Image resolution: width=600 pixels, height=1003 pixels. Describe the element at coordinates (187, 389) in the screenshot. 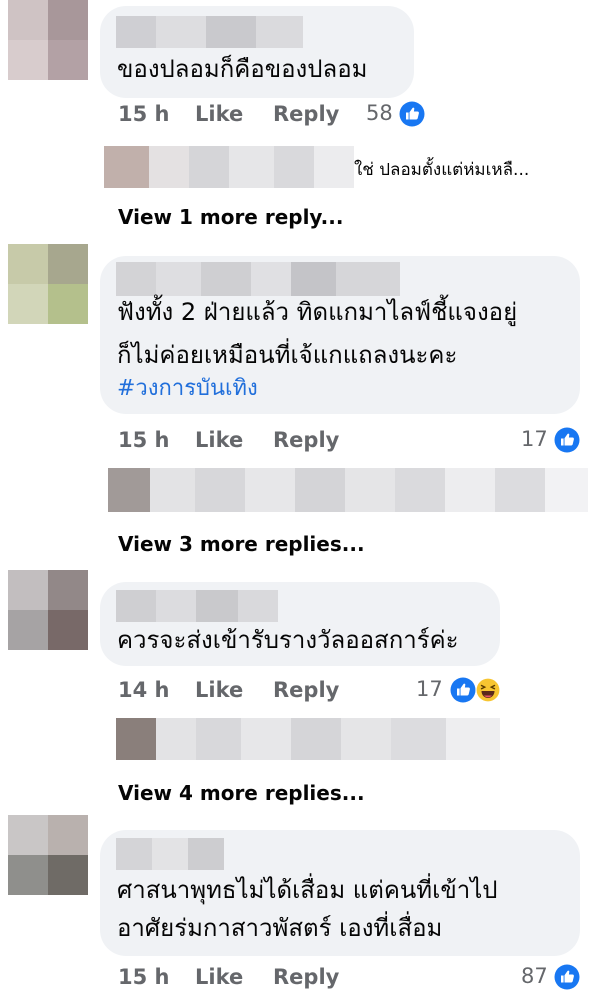

I see `hashtag-link: #วงการบันเทิง` at that location.